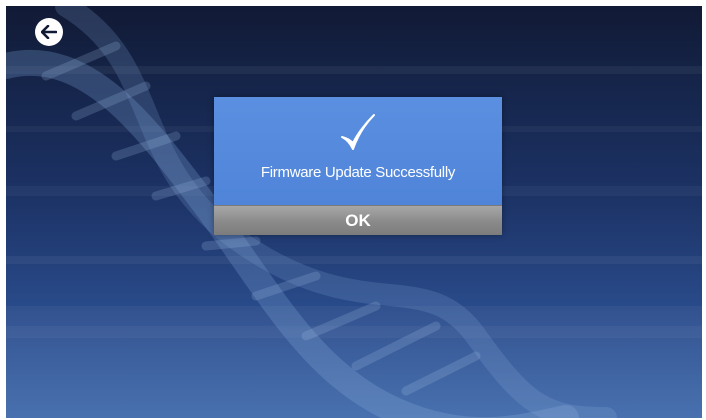 Image resolution: width=706 pixels, height=420 pixels. Describe the element at coordinates (358, 151) in the screenshot. I see `dialog-body: Firmware Update Successfully` at that location.